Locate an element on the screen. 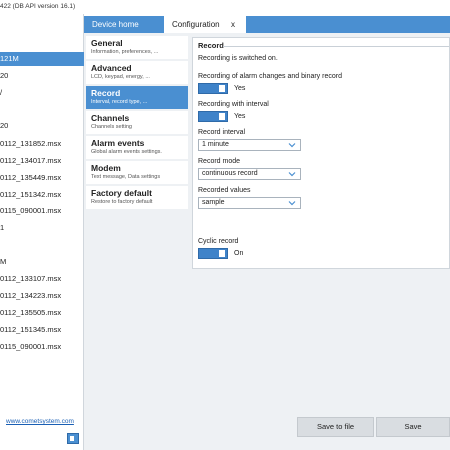  cyclic-record-toggle is located at coordinates (213, 253).